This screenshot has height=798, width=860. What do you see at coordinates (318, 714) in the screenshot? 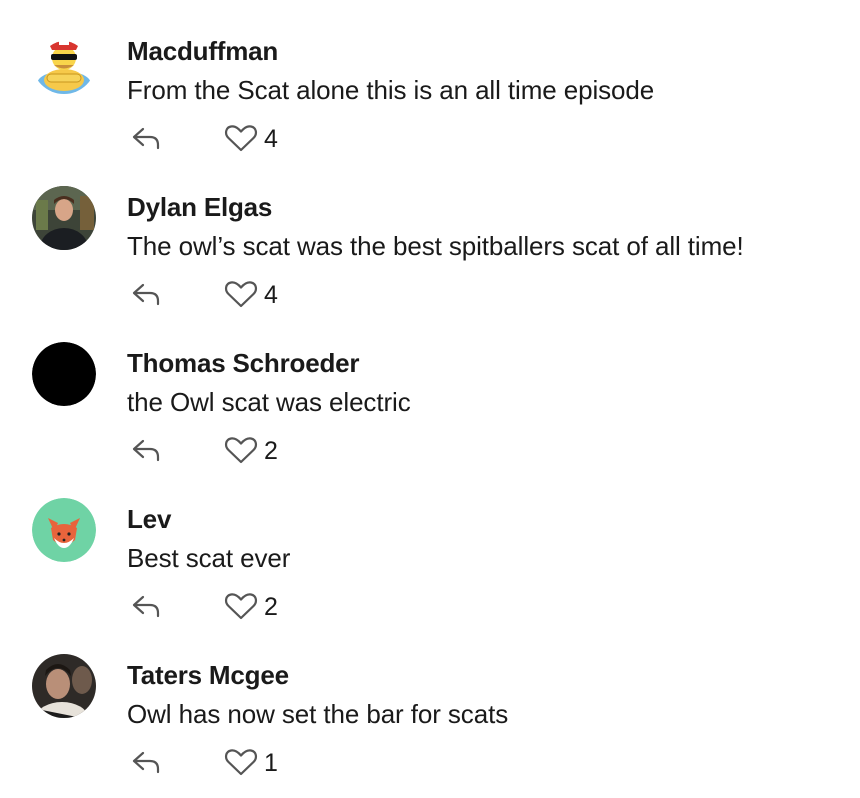
I see `comment-text: Owl has now set the bar for scats` at bounding box center [318, 714].